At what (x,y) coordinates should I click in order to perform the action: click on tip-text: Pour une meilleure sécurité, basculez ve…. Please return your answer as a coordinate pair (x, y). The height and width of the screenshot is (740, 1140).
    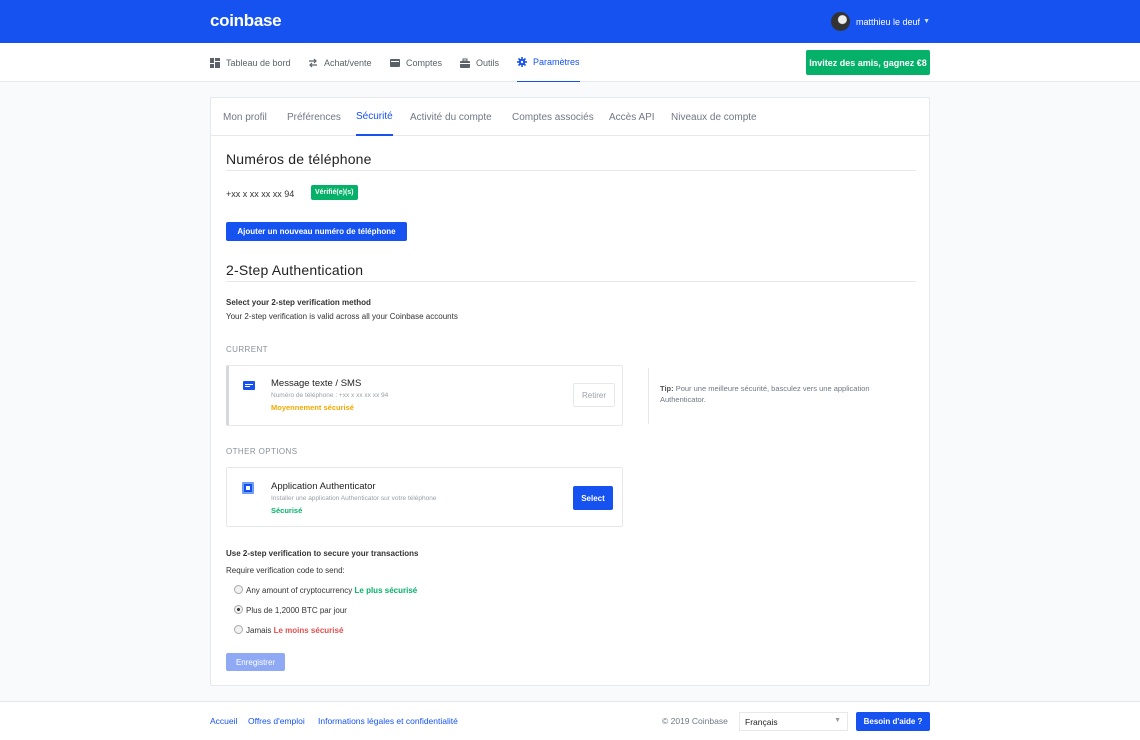
    Looking at the image, I should click on (765, 394).